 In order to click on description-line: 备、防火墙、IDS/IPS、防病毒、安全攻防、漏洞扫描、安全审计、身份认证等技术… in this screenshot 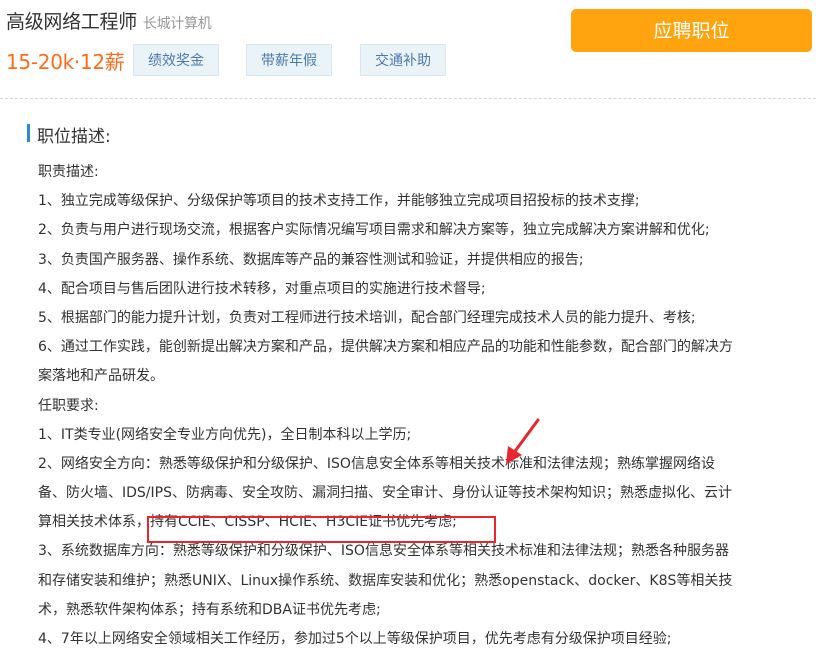, I will do `click(385, 493)`.